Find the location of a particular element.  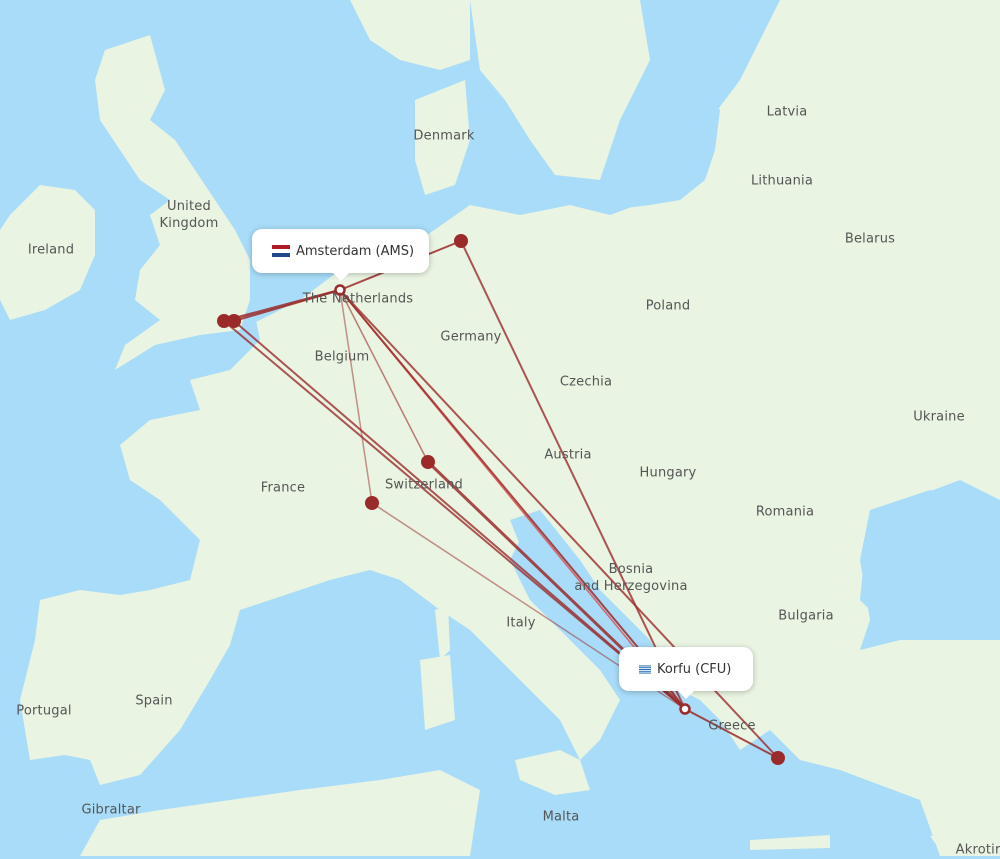

country-label-germany: Germany is located at coordinates (471, 337).